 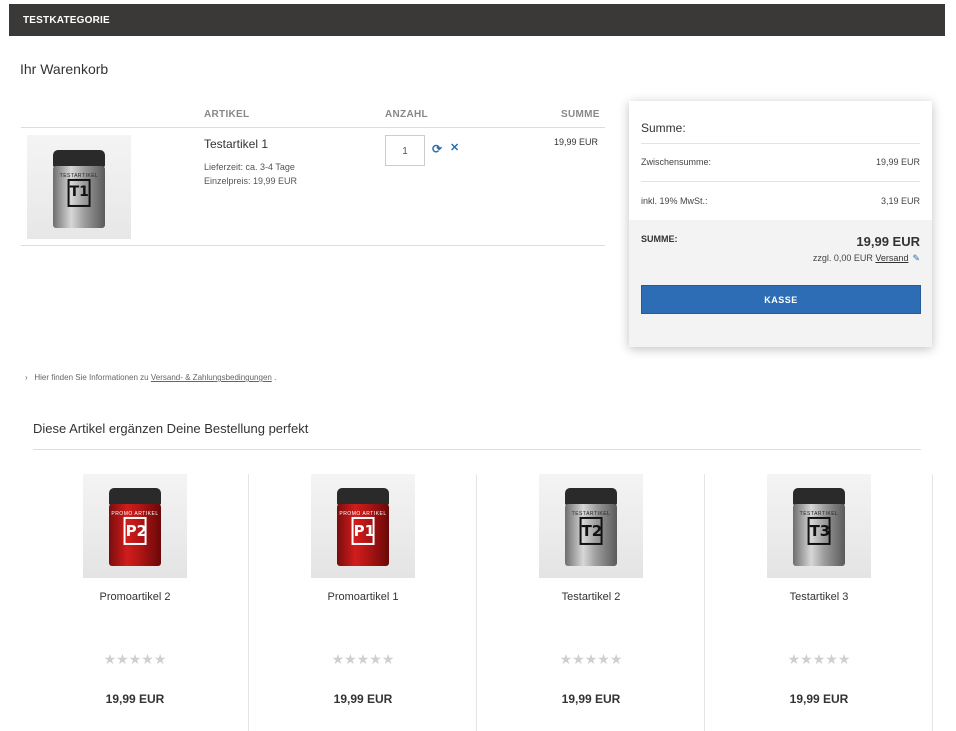 I want to click on info-suffix: ., so click(x=275, y=377).